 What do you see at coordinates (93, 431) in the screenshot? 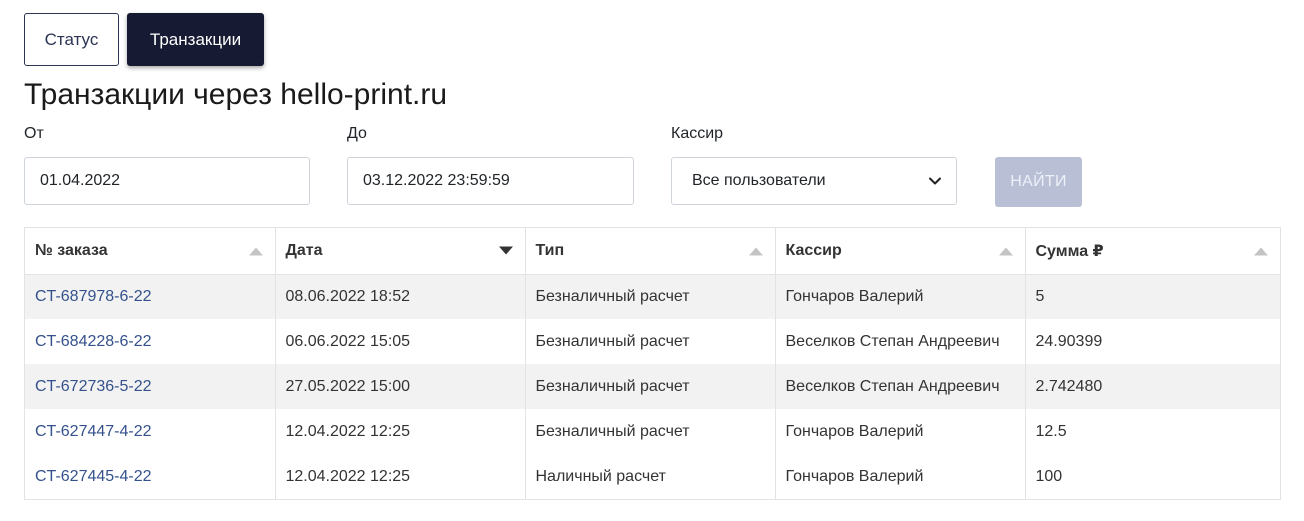
I see `order-link: CT-627447-4-22` at bounding box center [93, 431].